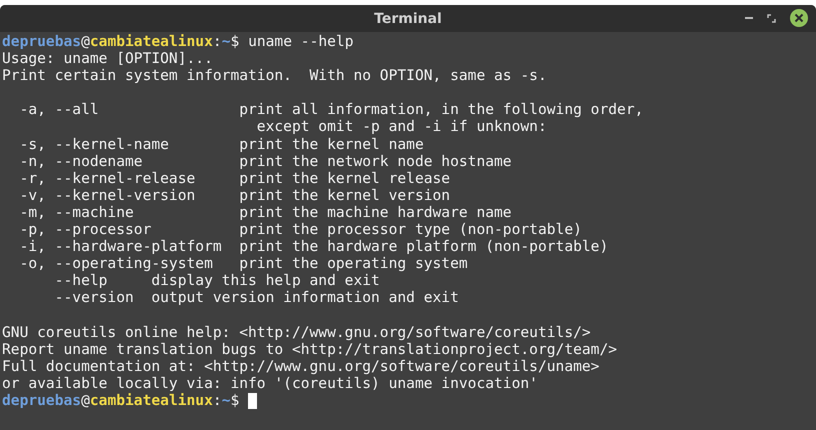 Image resolution: width=816 pixels, height=430 pixels. Describe the element at coordinates (234, 178) in the screenshot. I see `output-line: -r, --kernel-release print the kernel release` at that location.